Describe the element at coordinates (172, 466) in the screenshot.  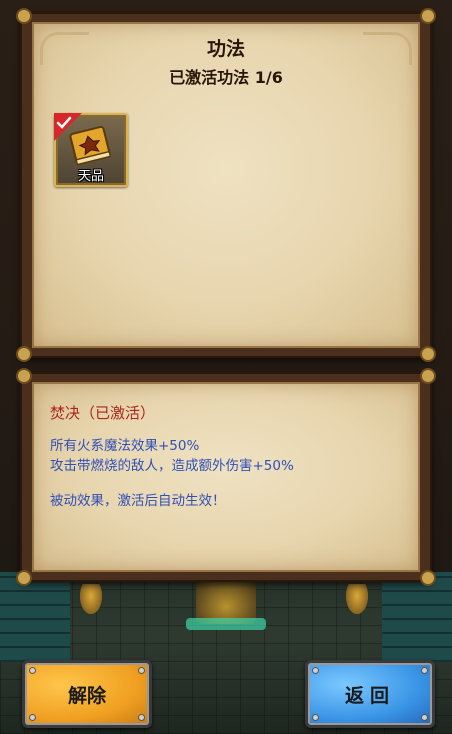
I see `skill-effect-line: 攻击带燃烧的敌人，造成额外伤害+50%` at that location.